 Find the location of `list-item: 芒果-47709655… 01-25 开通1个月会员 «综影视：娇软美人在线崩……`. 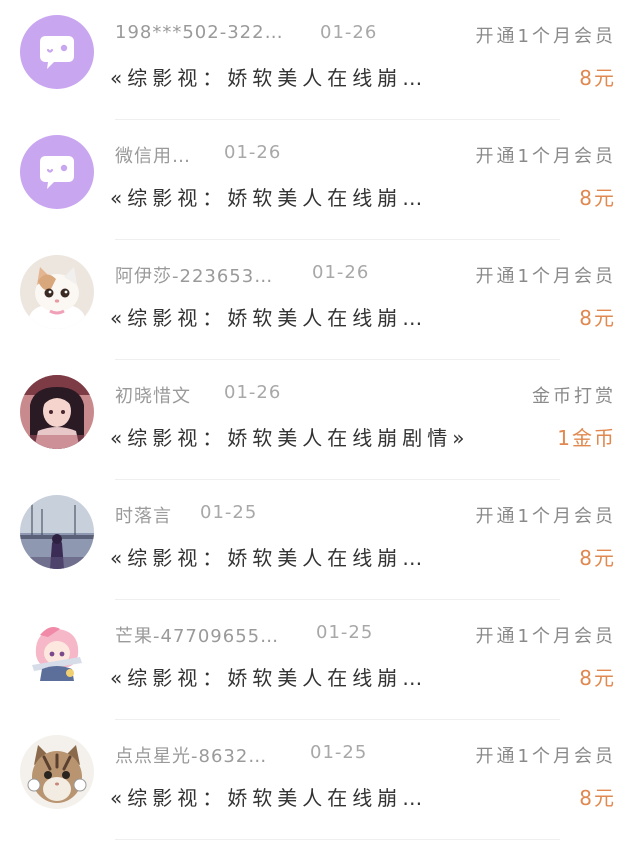

list-item: 芒果-47709655… 01-25 开通1个月会员 «综影视：娇软美人在线崩…… is located at coordinates (320, 660).